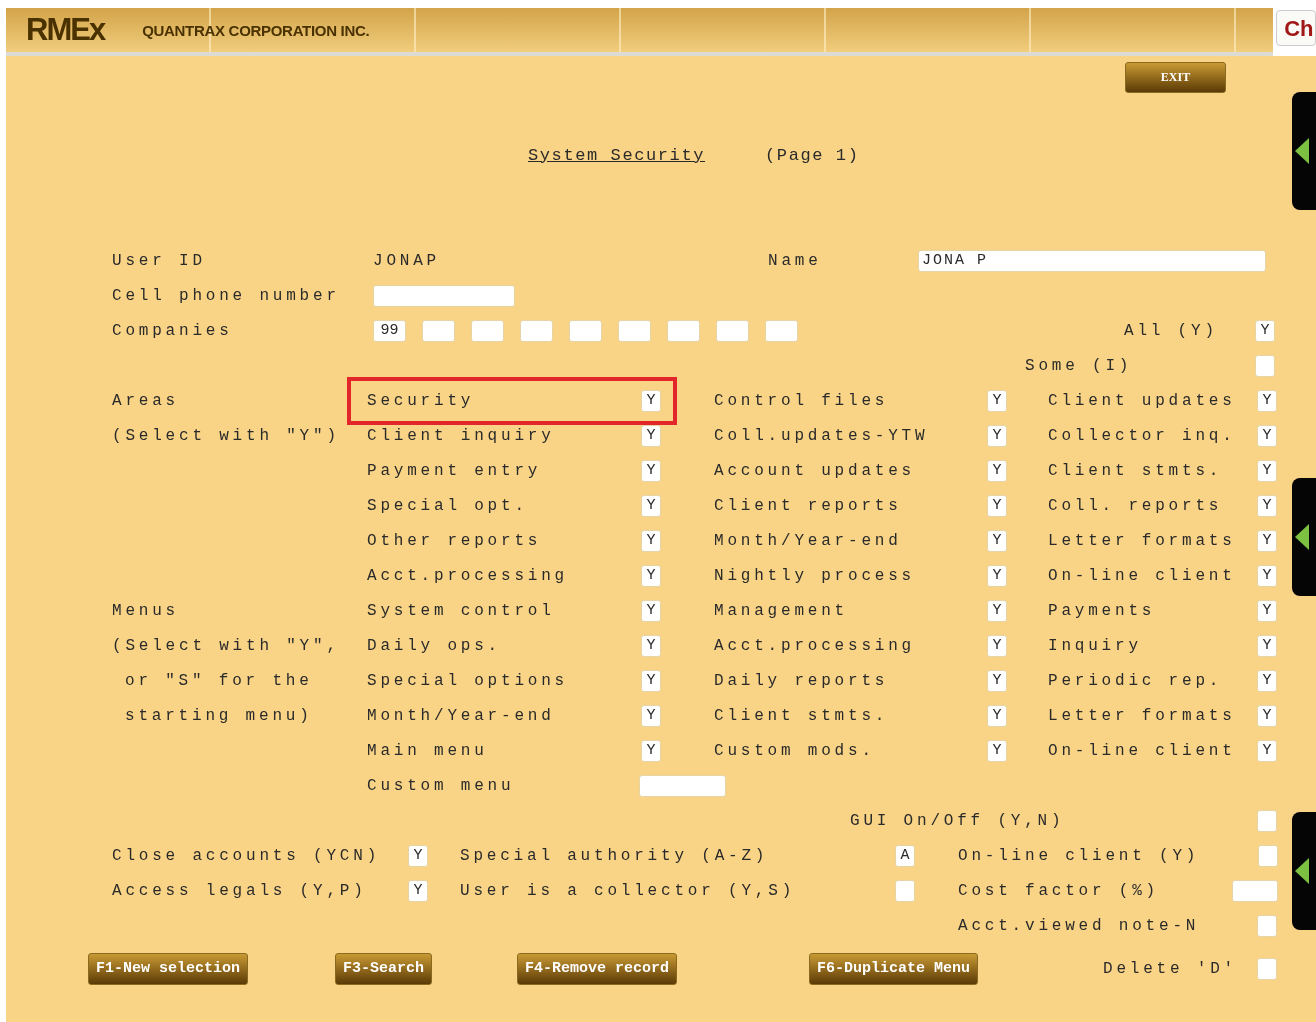 This screenshot has width=1316, height=1022. Describe the element at coordinates (821, 435) in the screenshot. I see `field-label: Coll.updates-YTW` at that location.